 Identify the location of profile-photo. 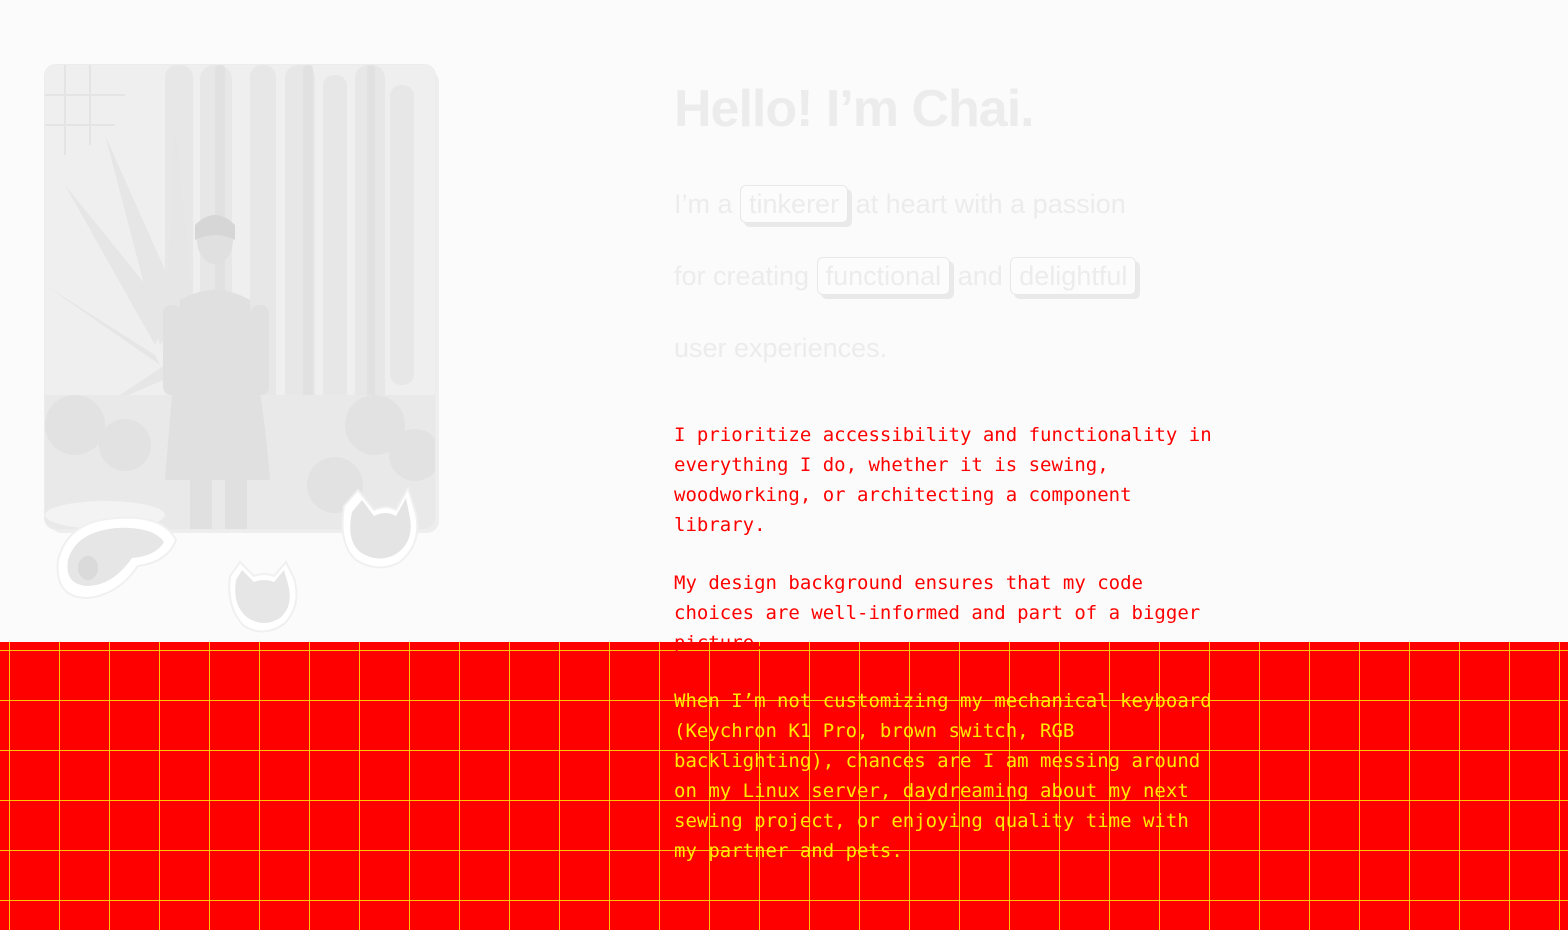
(240, 297).